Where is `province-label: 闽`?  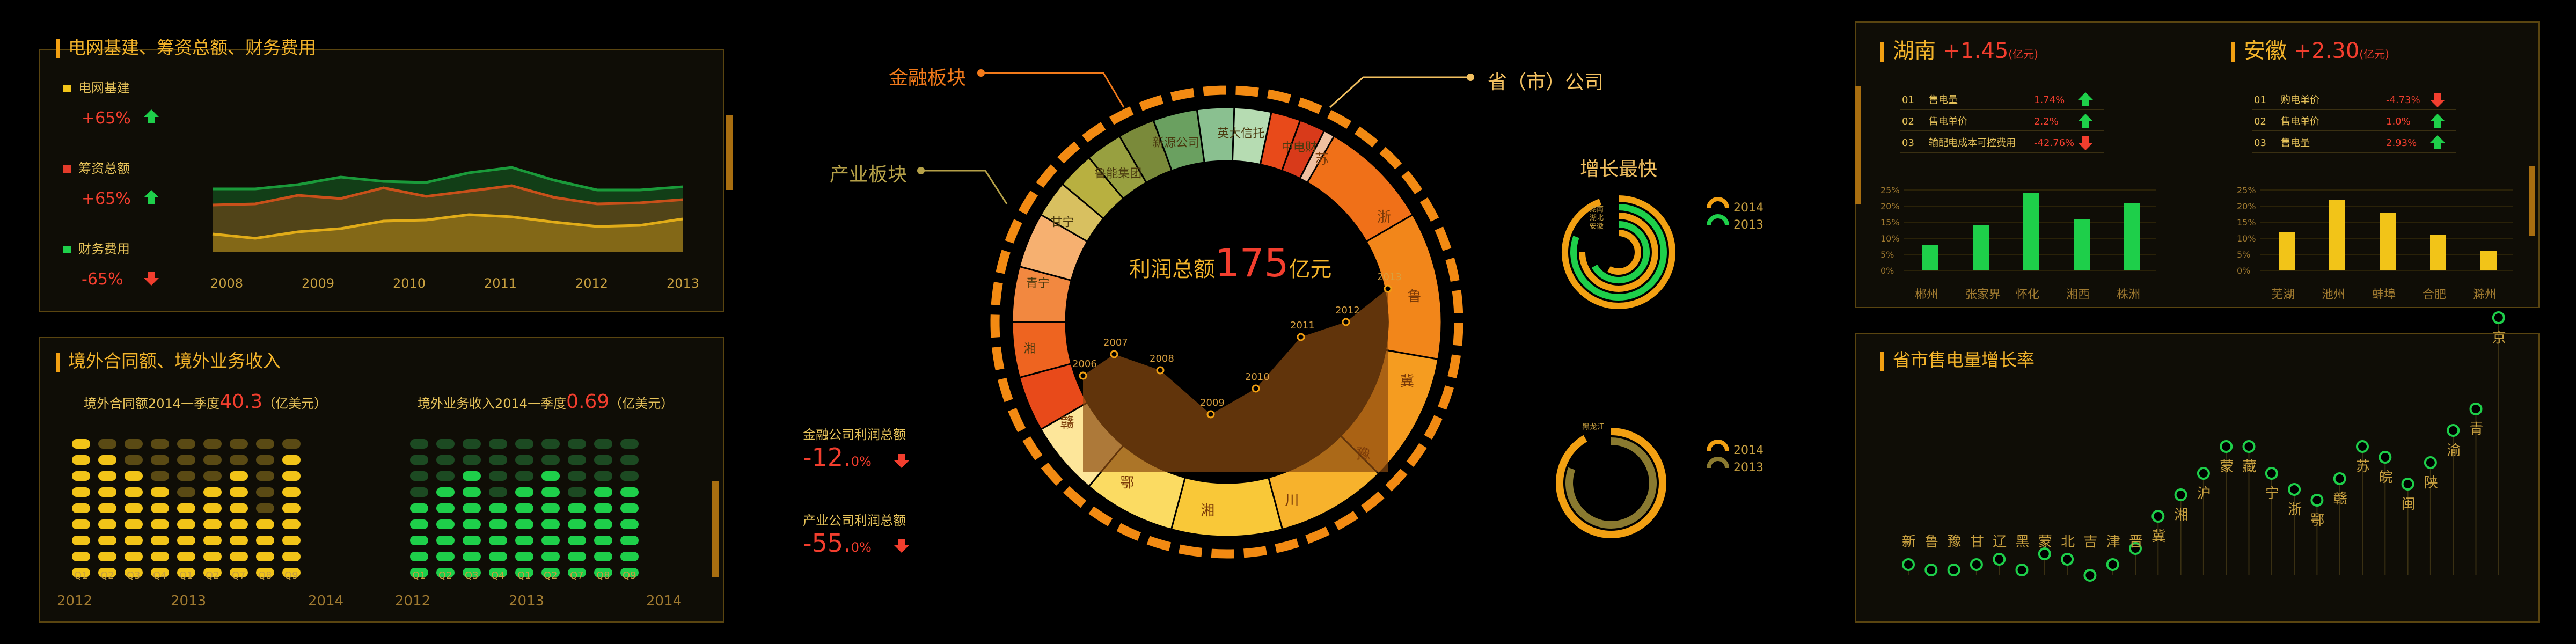
province-label: 闽 is located at coordinates (2409, 504).